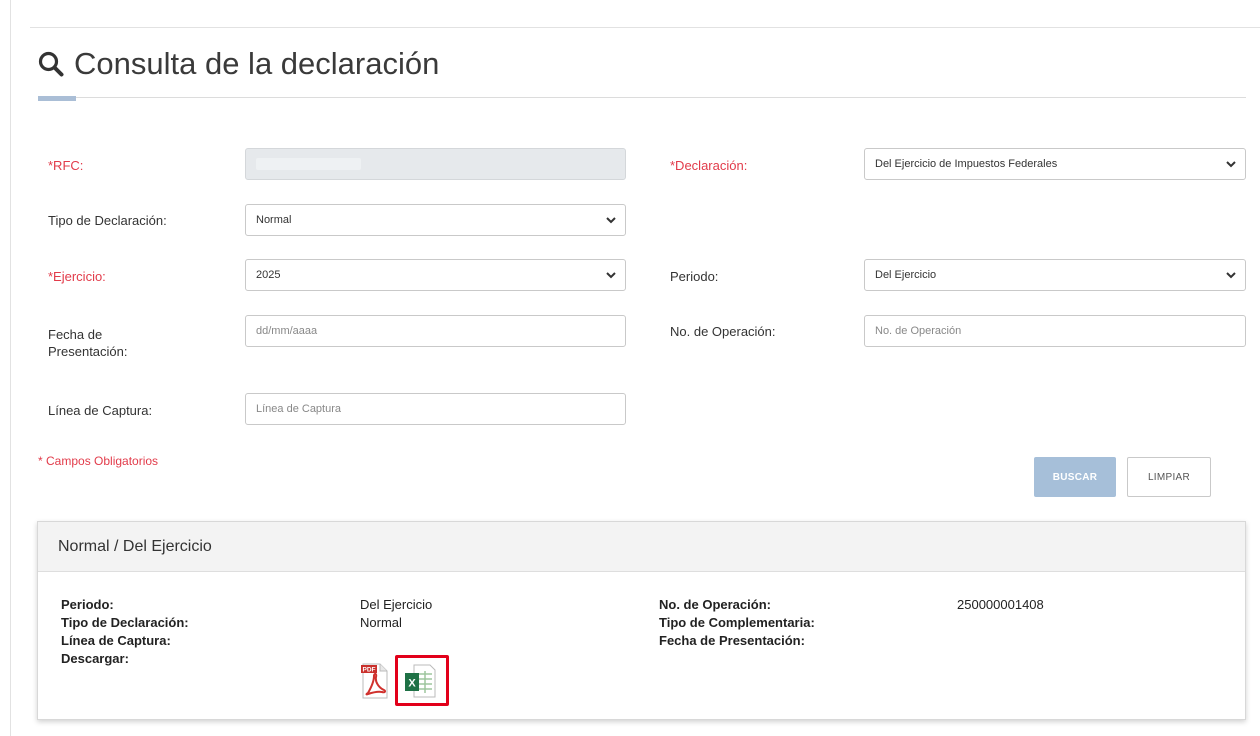  What do you see at coordinates (723, 331) in the screenshot?
I see `no-operacion-label: No. de Operación:` at bounding box center [723, 331].